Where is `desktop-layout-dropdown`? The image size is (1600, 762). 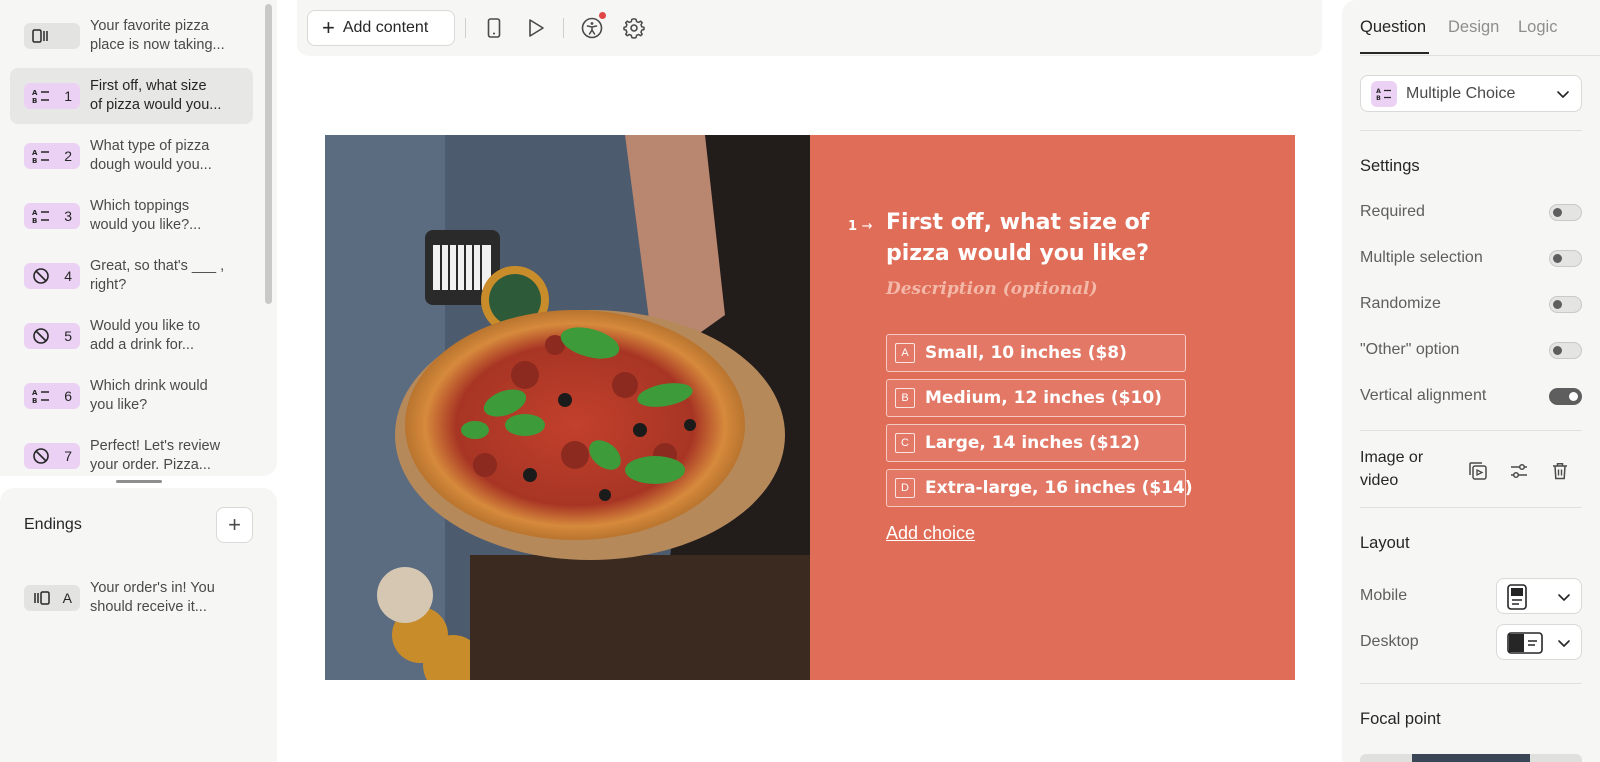 desktop-layout-dropdown is located at coordinates (1539, 642).